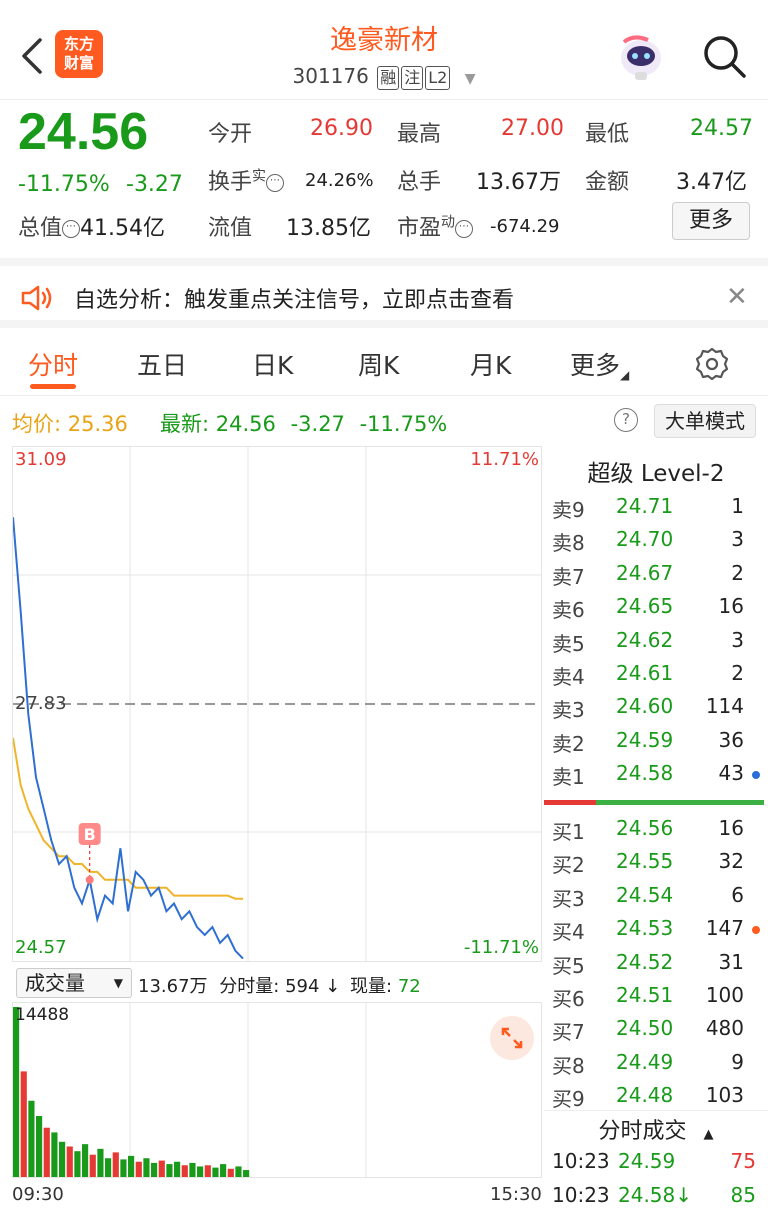 This screenshot has height=1216, width=768. I want to click on open-value: 26.90, so click(341, 128).